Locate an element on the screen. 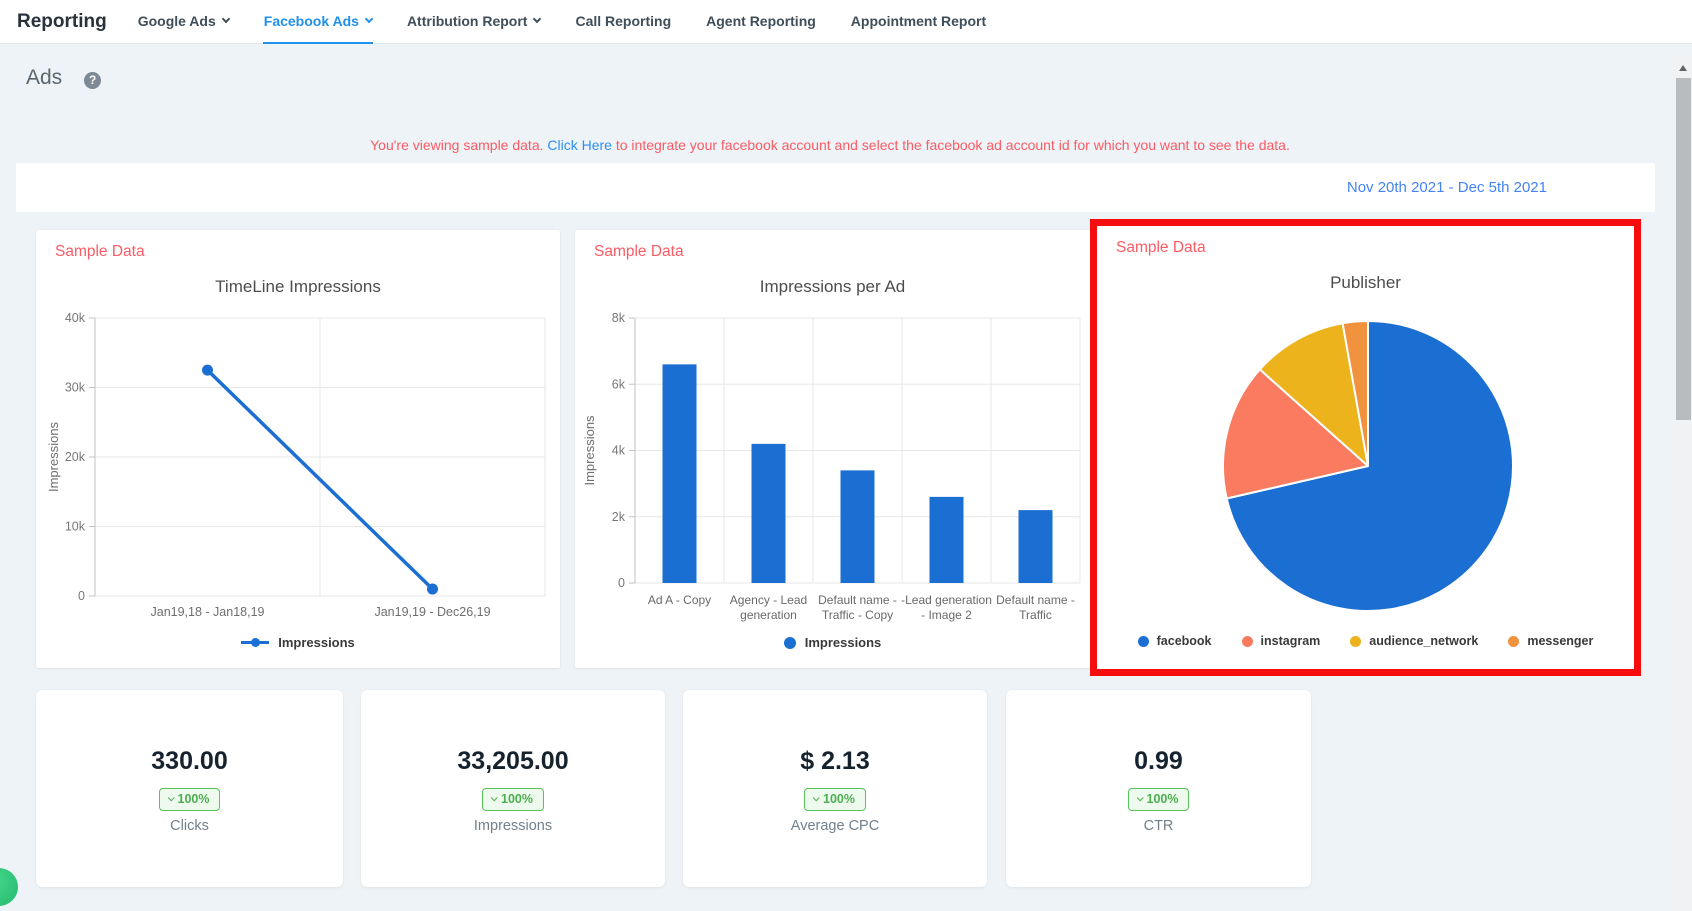 The height and width of the screenshot is (911, 1692). line-series-marker-icon is located at coordinates (255, 643).